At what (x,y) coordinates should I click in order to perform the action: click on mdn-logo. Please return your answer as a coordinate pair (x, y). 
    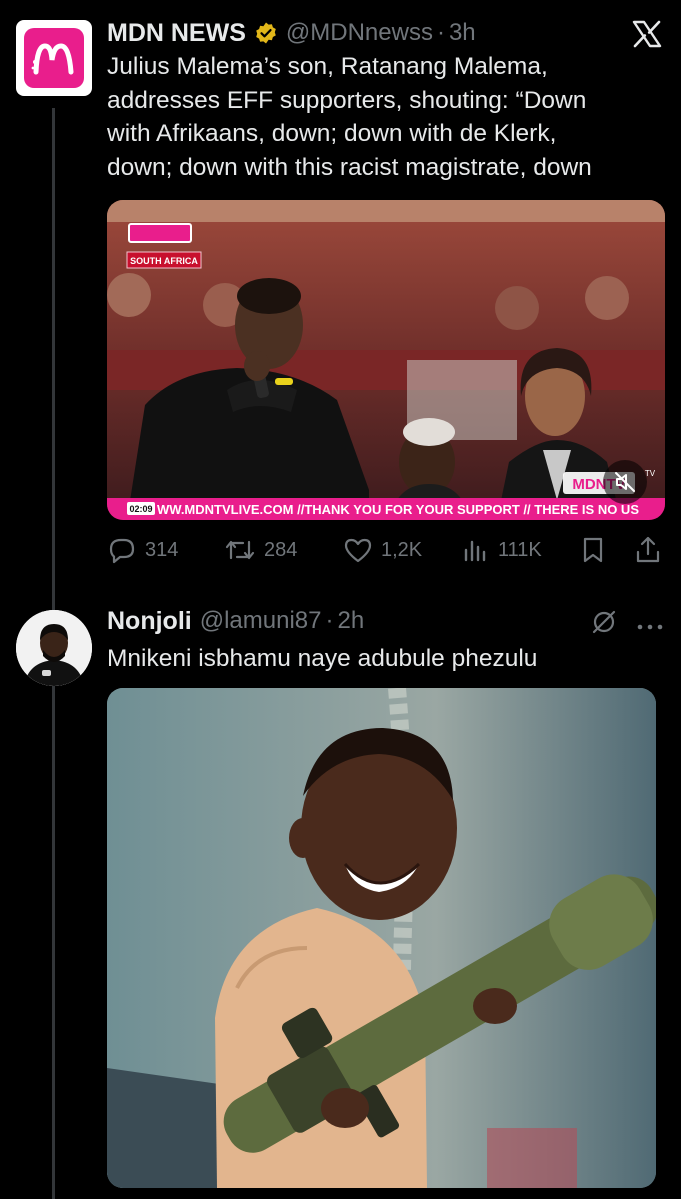
    Looking at the image, I should click on (54, 58).